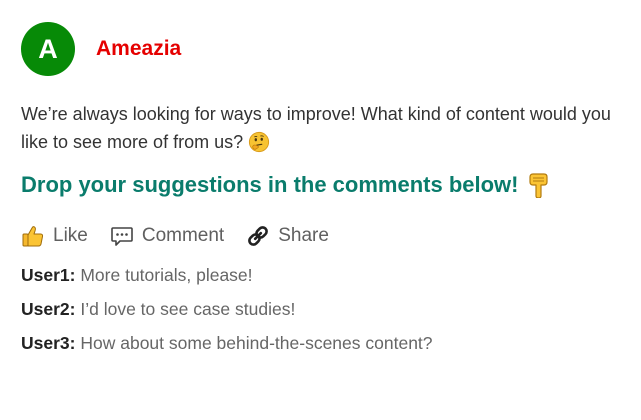  Describe the element at coordinates (33, 236) in the screenshot. I see `thumbs-up-icon` at that location.